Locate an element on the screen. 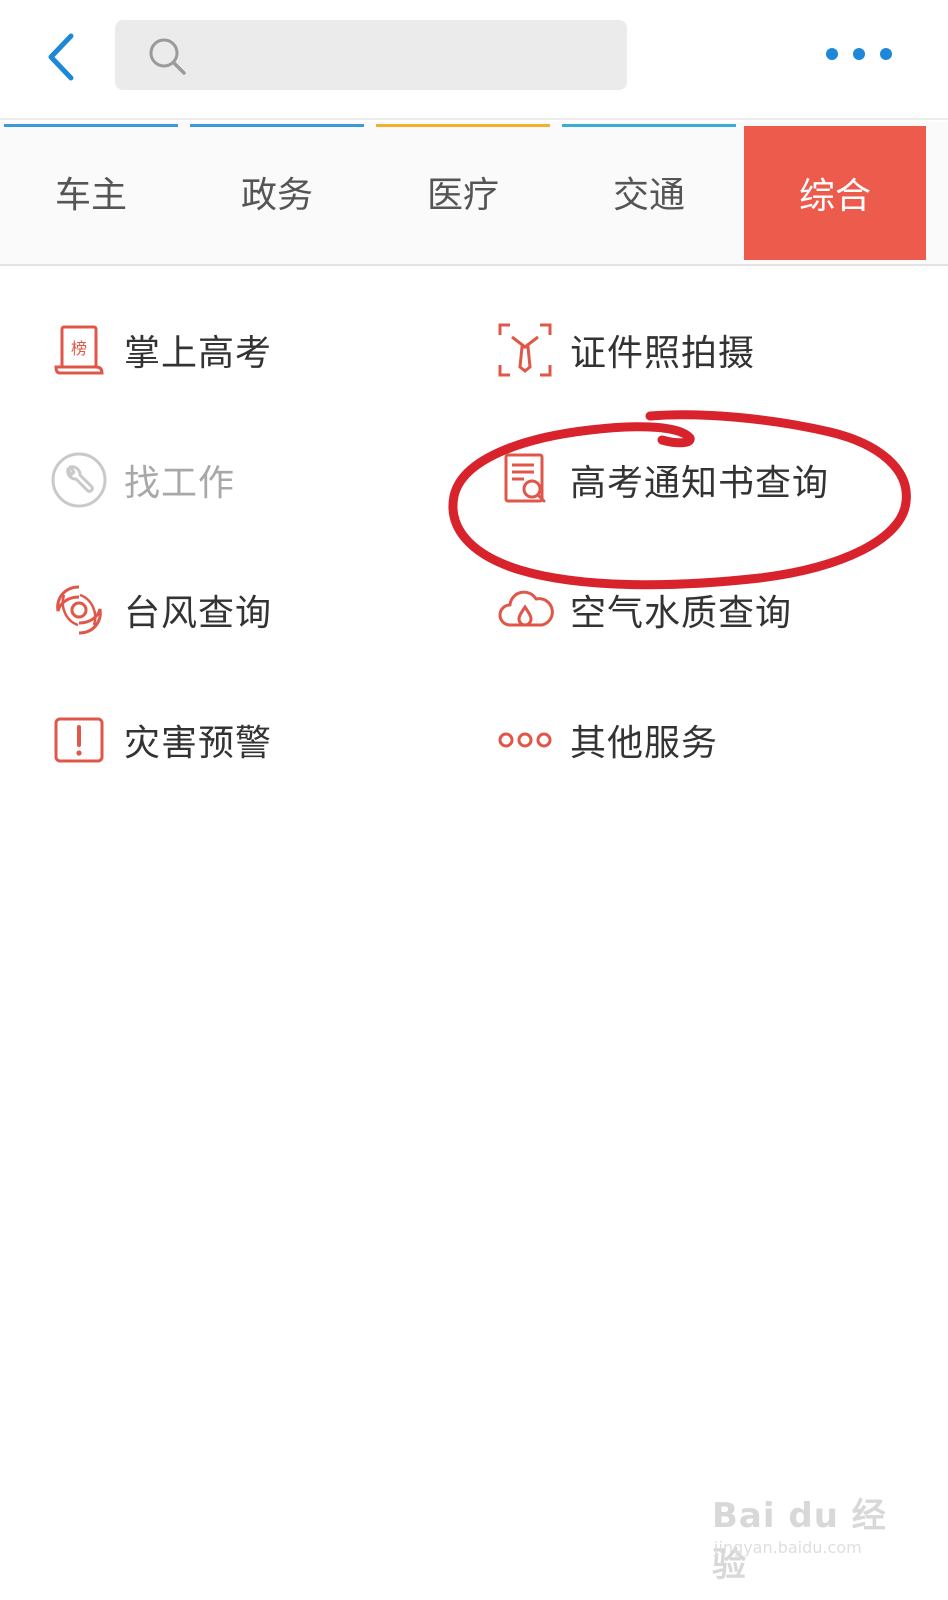 The width and height of the screenshot is (948, 1600). service-label: 空气水质查询 is located at coordinates (681, 613).